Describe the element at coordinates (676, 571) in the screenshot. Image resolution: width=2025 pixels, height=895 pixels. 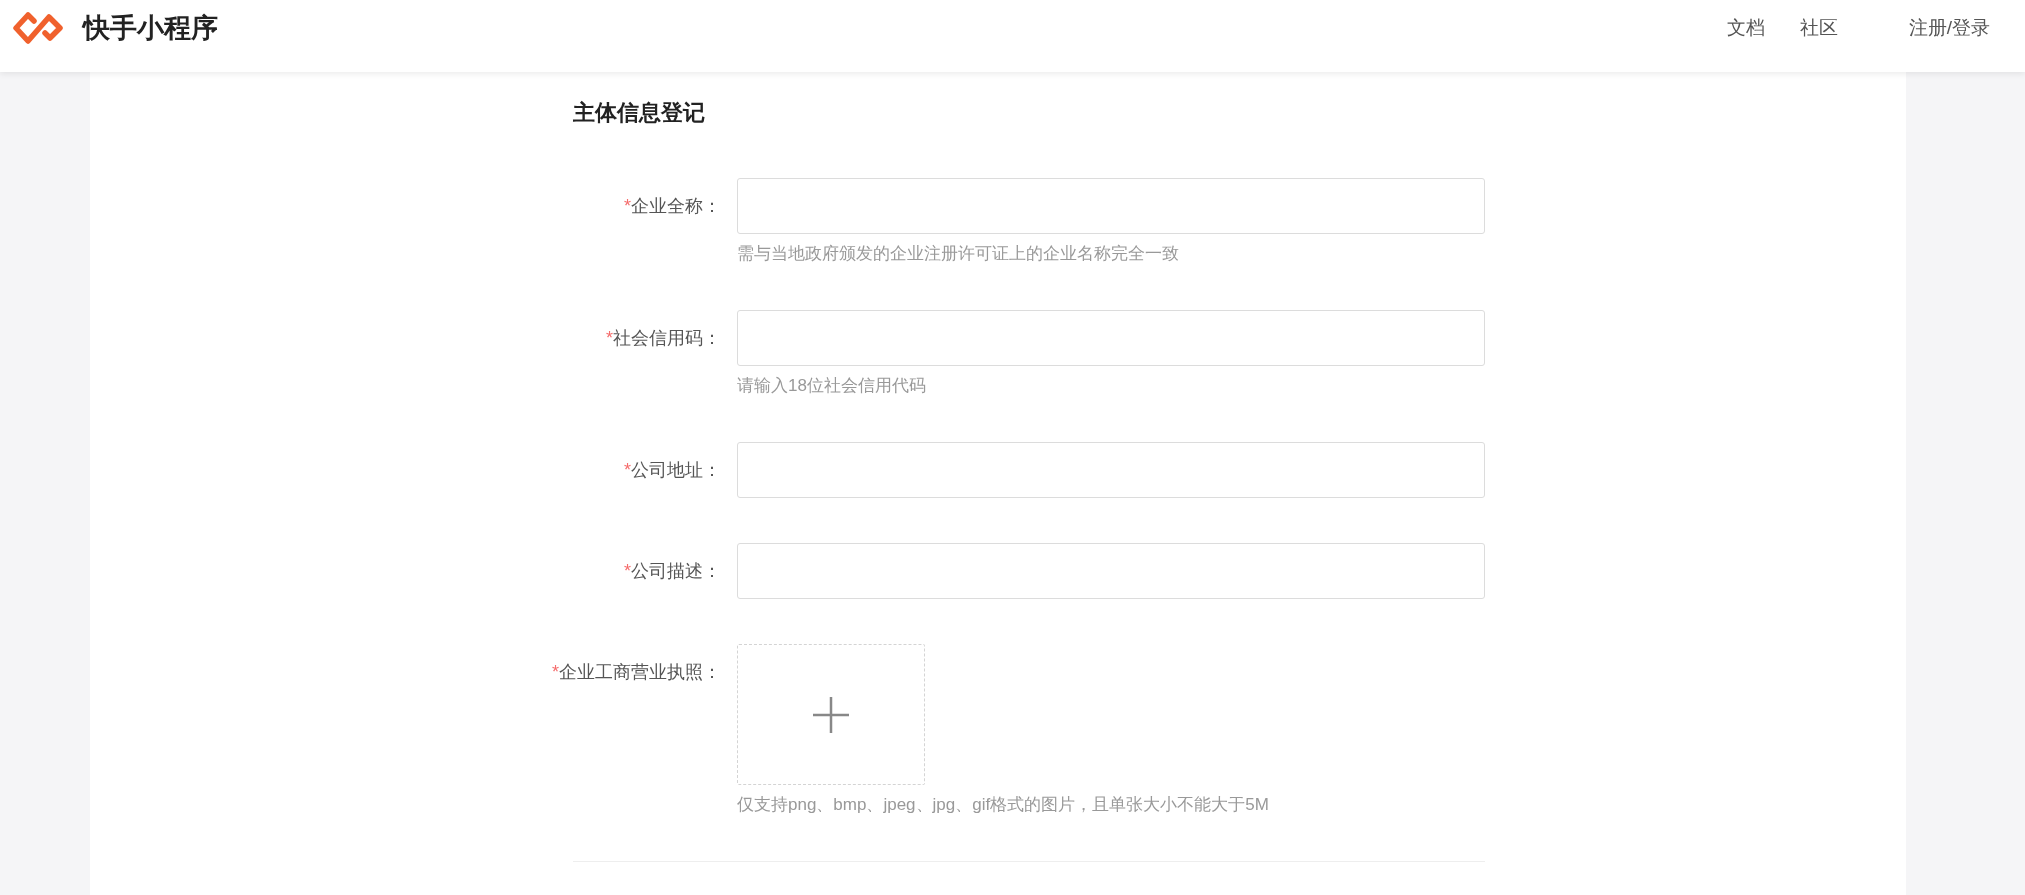
I see `field-label: 公司描述：` at that location.